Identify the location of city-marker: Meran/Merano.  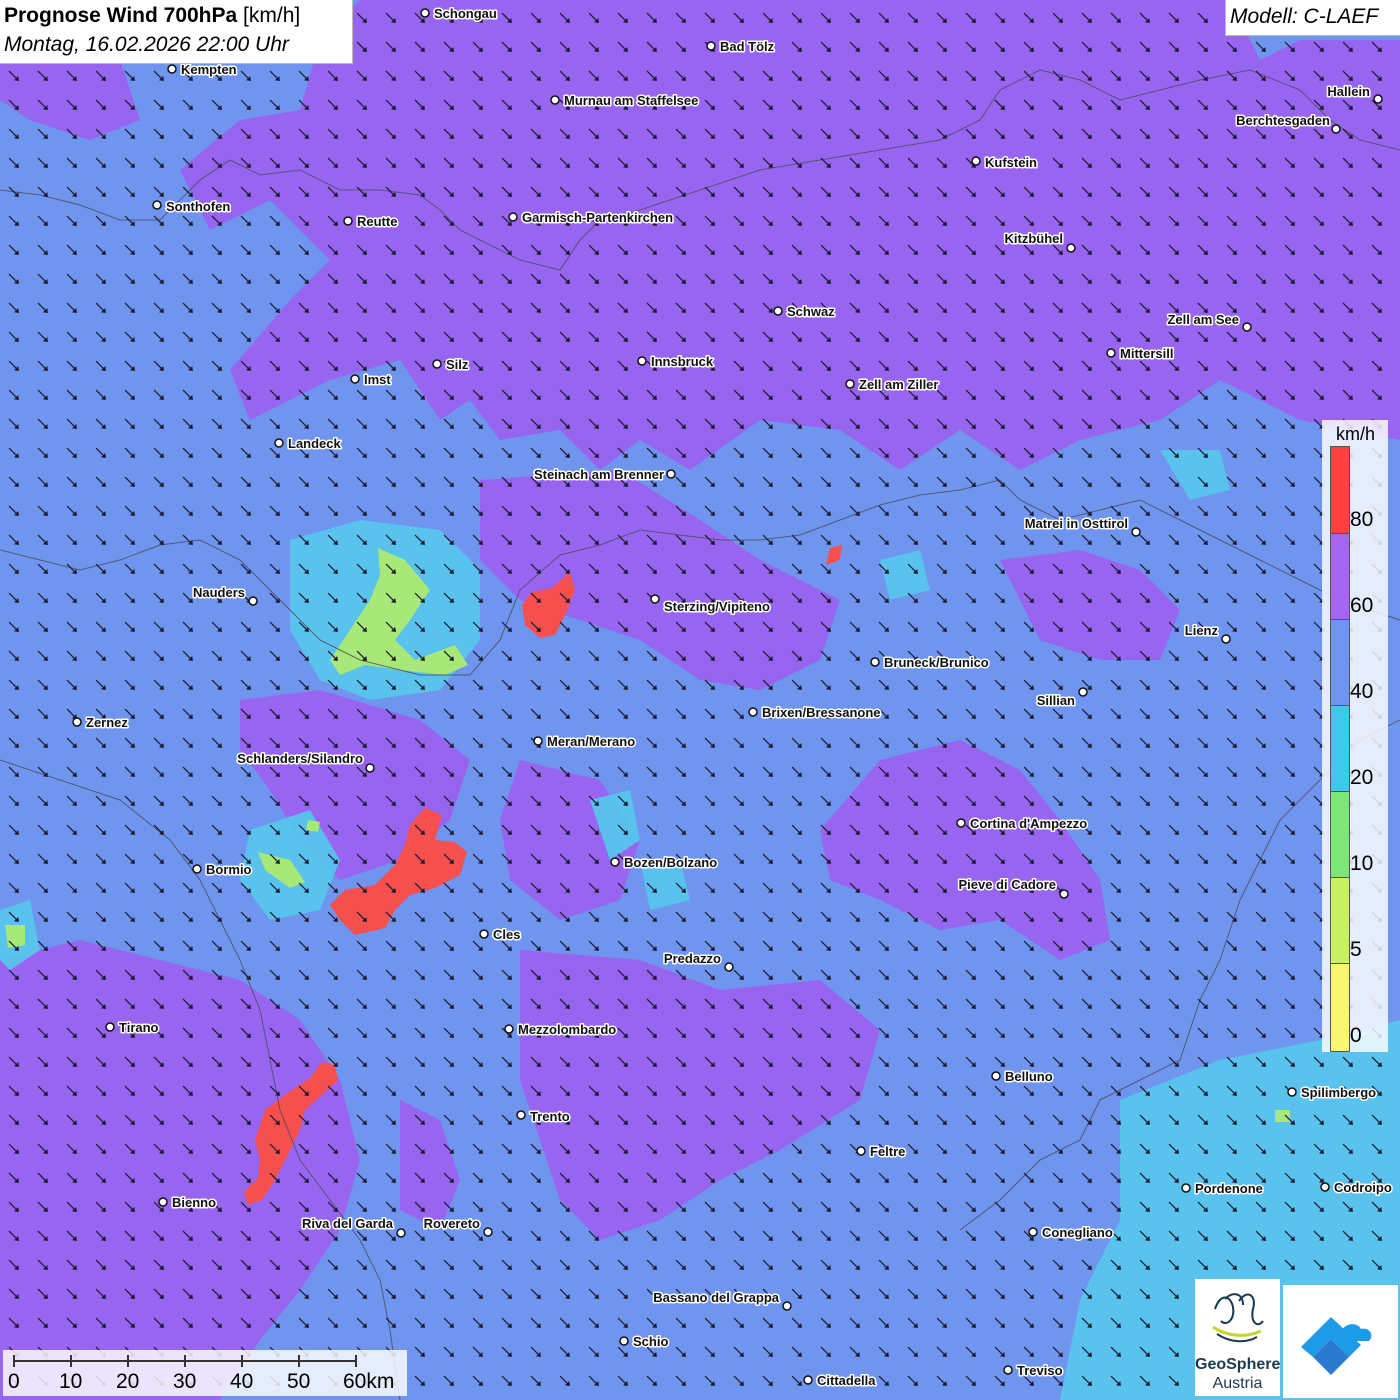
(585, 742).